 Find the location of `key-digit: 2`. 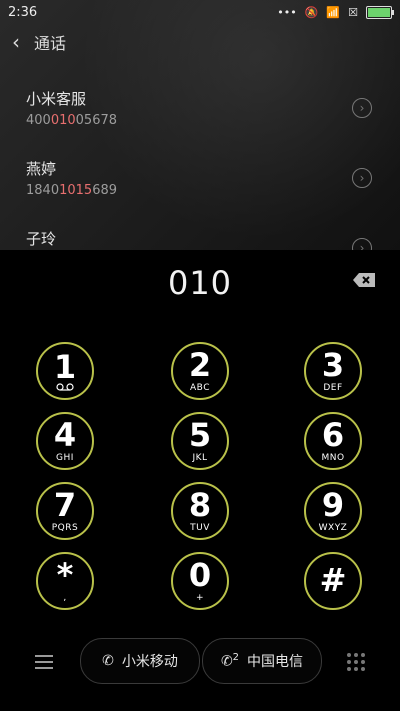

key-digit: 2 is located at coordinates (200, 365).